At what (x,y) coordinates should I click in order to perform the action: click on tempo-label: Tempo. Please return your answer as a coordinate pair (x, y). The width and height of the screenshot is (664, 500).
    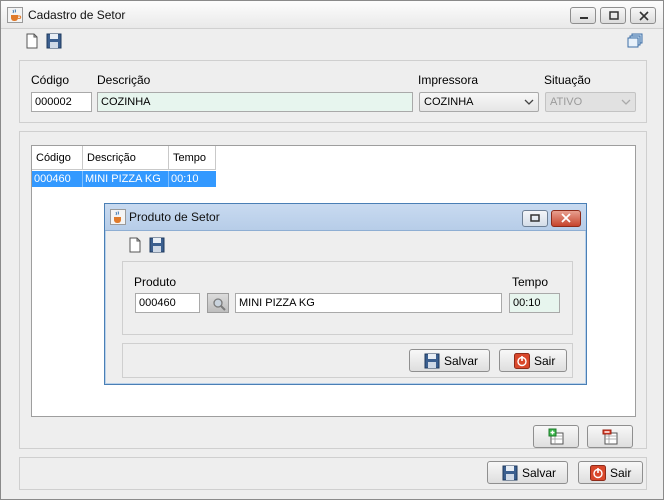
    Looking at the image, I should click on (530, 282).